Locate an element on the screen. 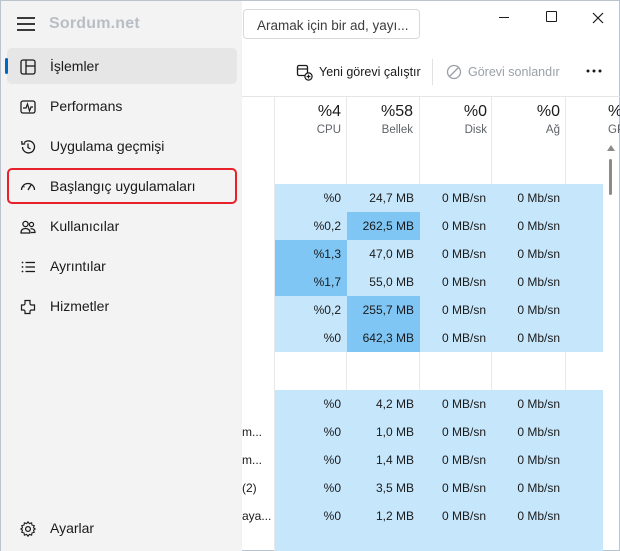  table-row: %1,7 55,0 MB 0 MB/sn 0 Mb/sn is located at coordinates (422, 282).